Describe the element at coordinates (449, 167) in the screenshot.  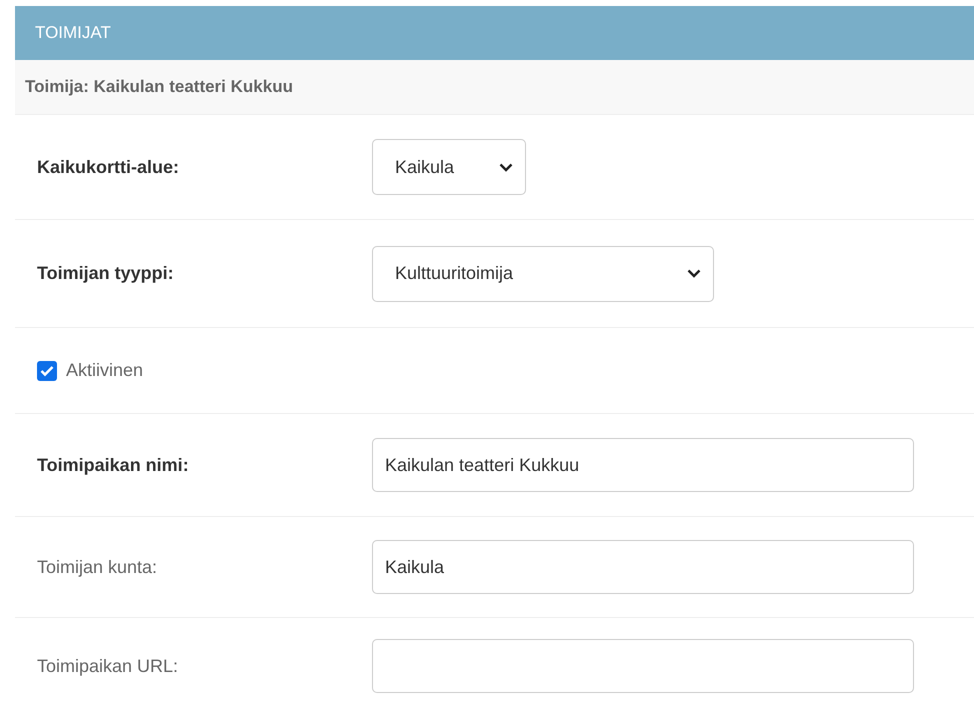
I see `select-dropdown: Kaikula` at that location.